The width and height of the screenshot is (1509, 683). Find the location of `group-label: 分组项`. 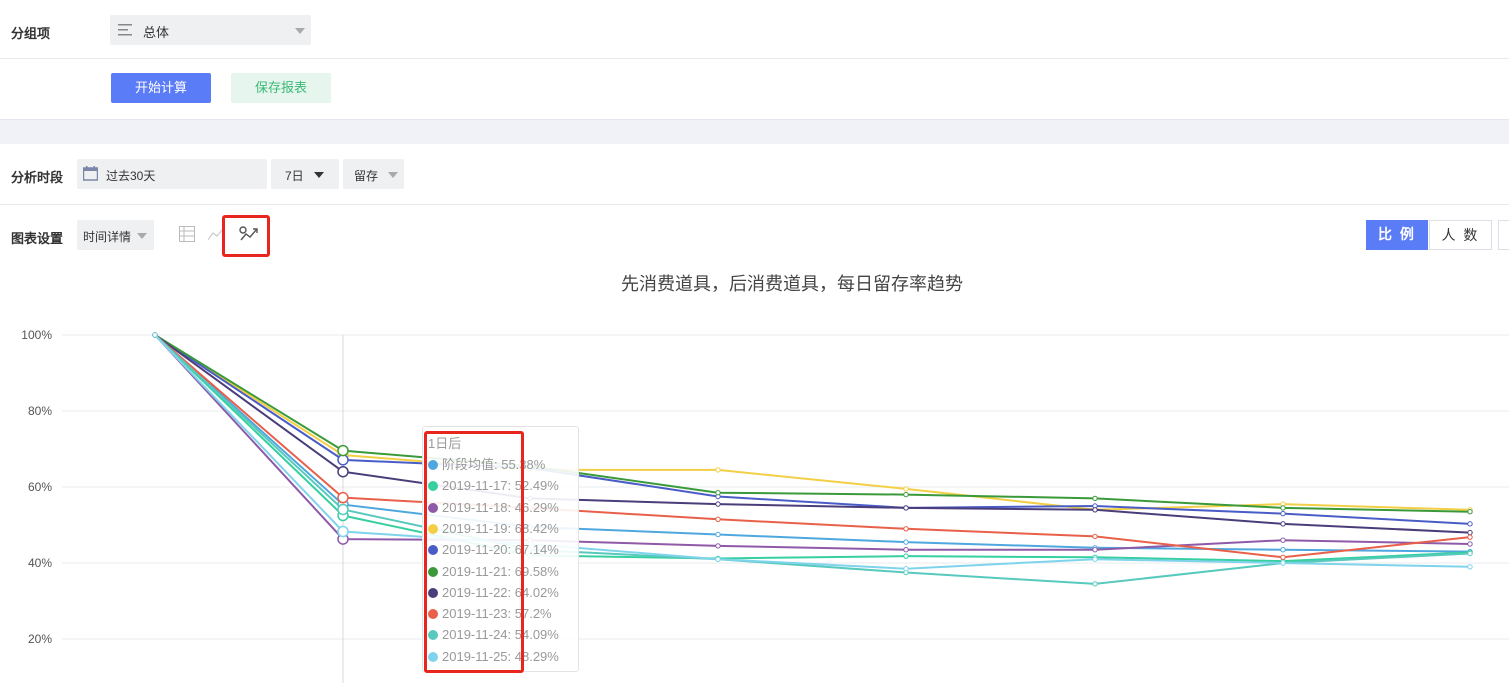

group-label: 分组项 is located at coordinates (31, 33).